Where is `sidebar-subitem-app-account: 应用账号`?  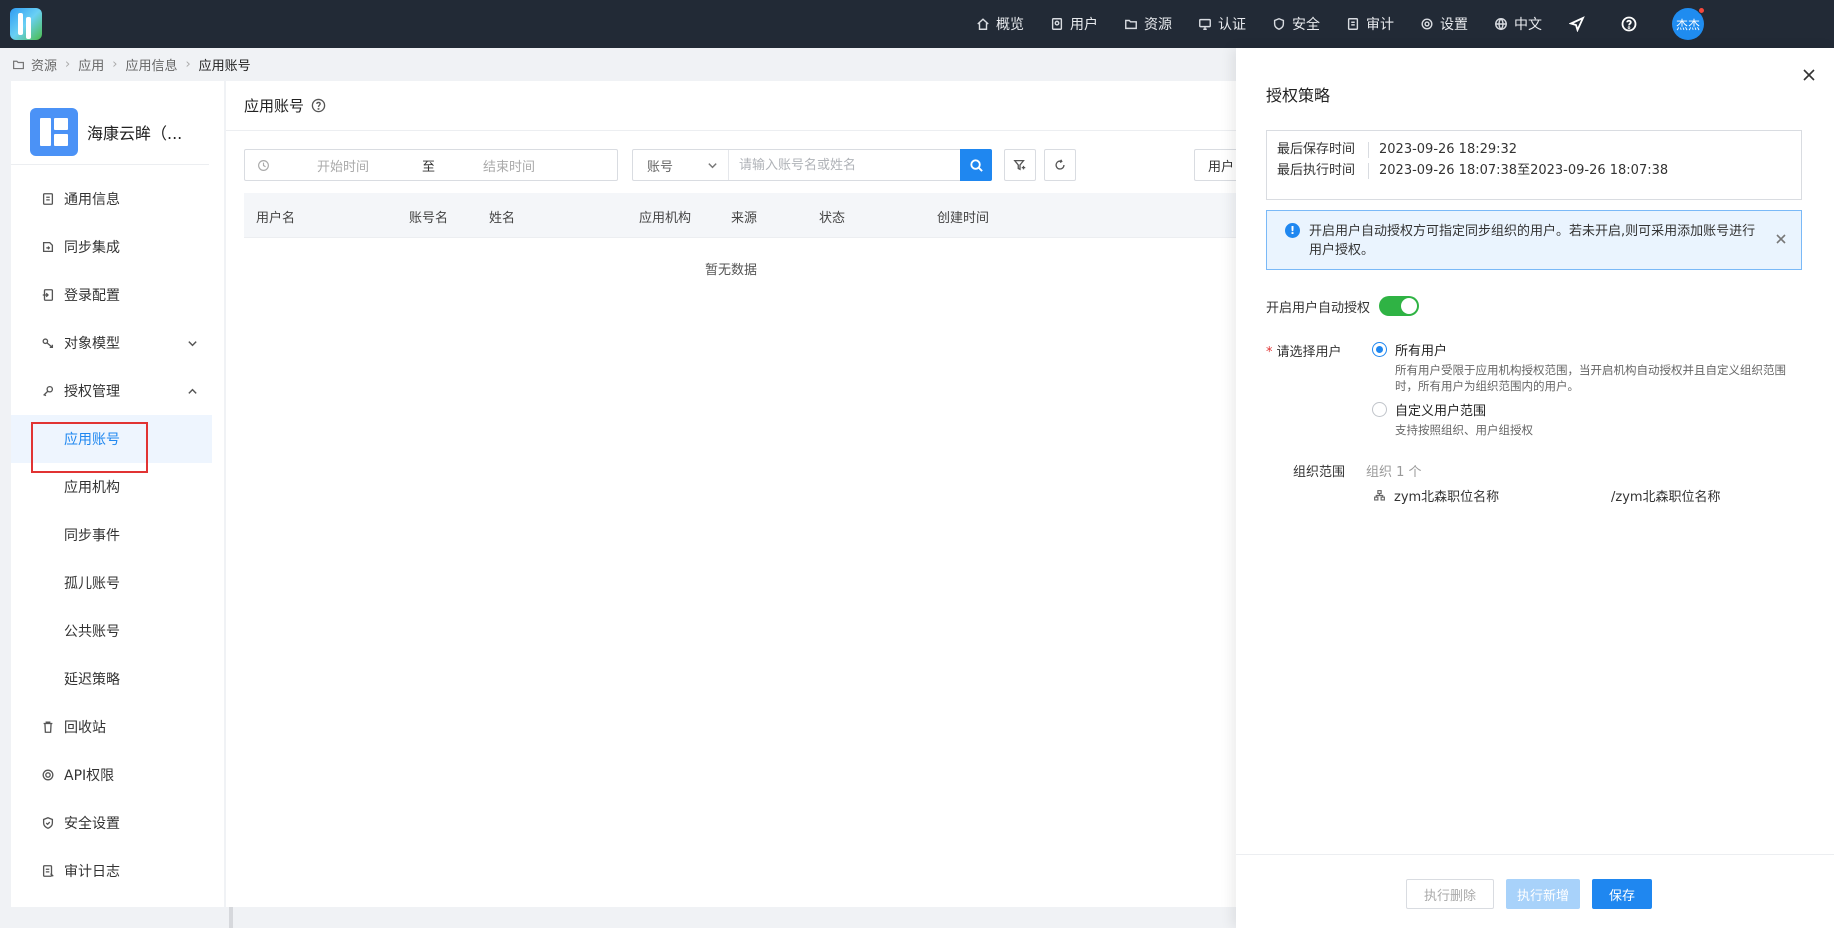
sidebar-subitem-app-account: 应用账号 is located at coordinates (111, 439).